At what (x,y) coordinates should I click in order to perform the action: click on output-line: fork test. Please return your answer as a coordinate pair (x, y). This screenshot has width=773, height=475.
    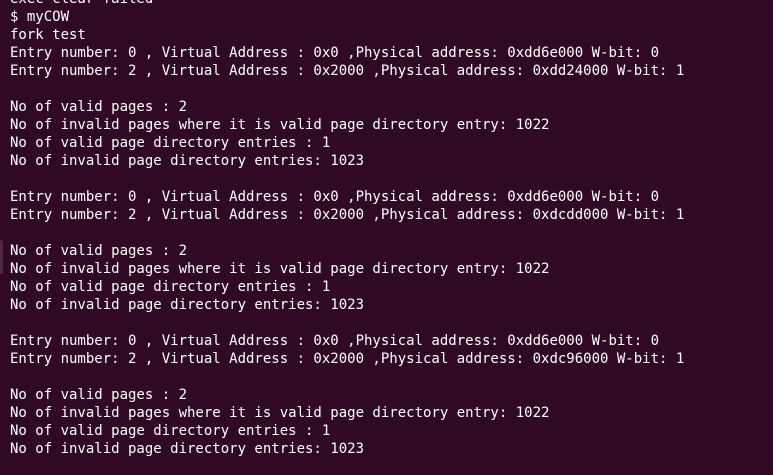
    Looking at the image, I should click on (48, 35).